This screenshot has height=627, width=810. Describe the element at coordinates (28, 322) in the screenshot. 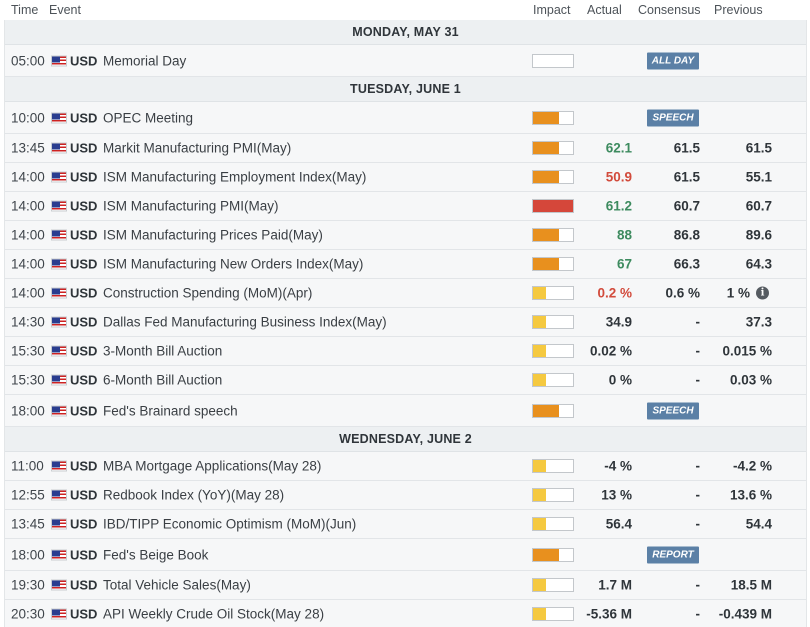

I see `event-time: 14:30` at that location.